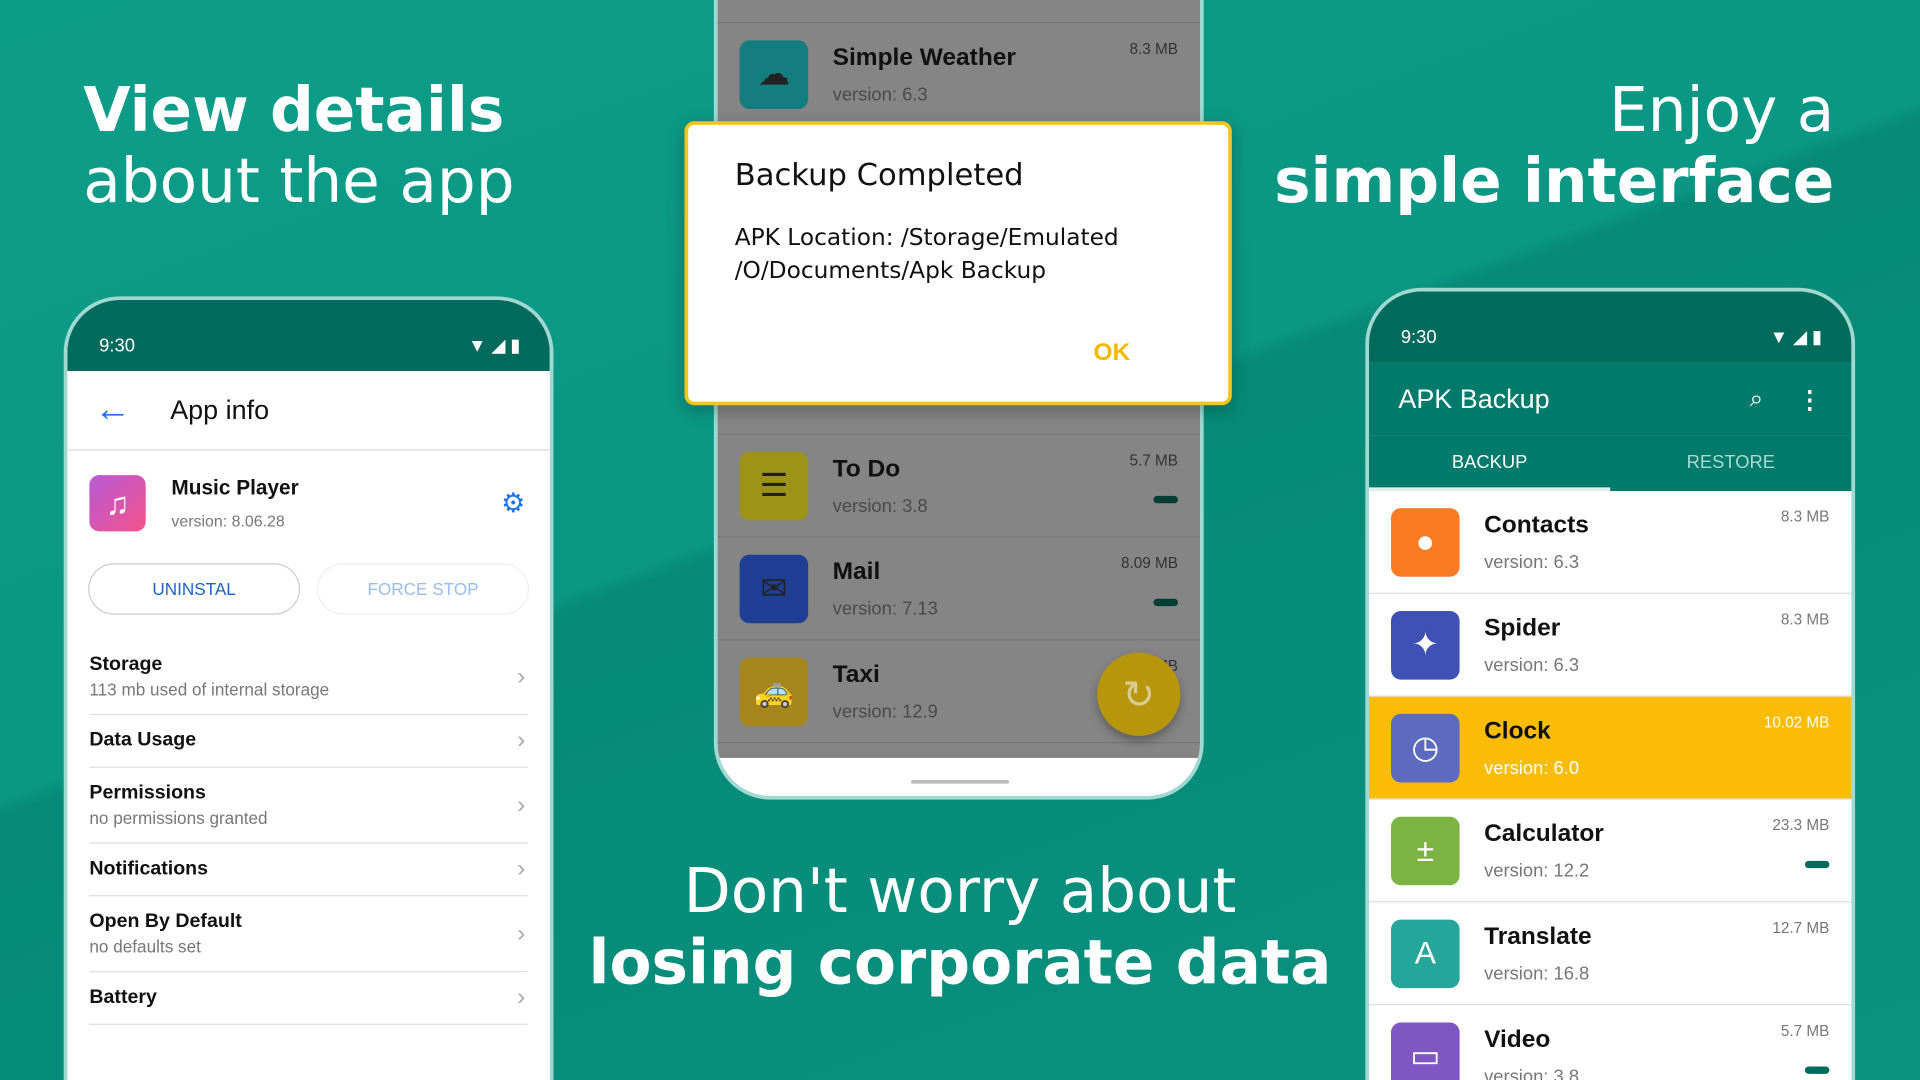 The image size is (1920, 1080). Describe the element at coordinates (1730, 463) in the screenshot. I see `tab-restore: RESTORE` at that location.